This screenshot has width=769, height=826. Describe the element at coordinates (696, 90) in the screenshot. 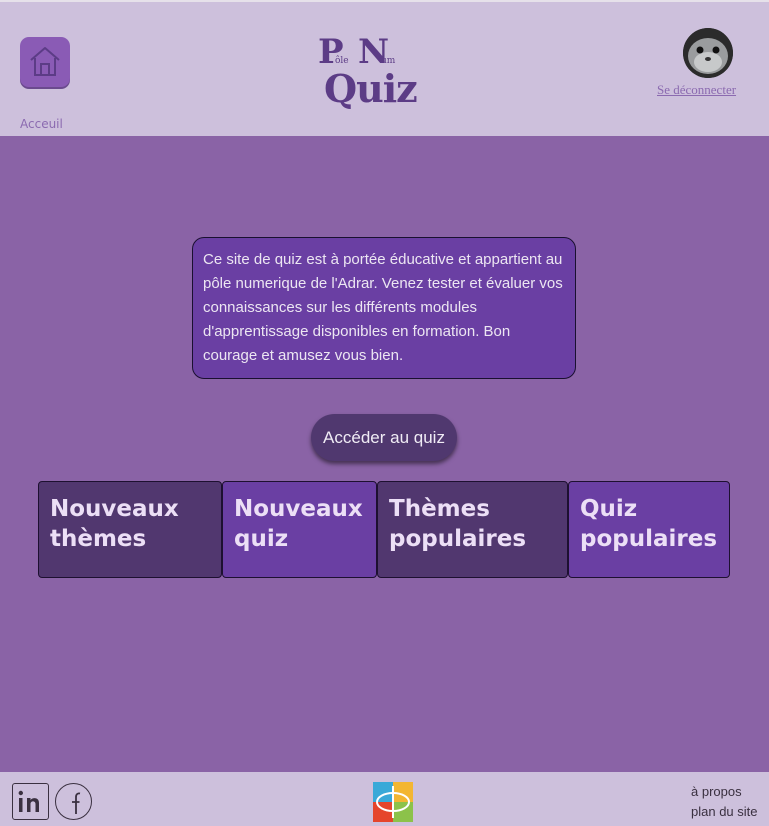

I see `logout-link: Se déconnecter` at that location.